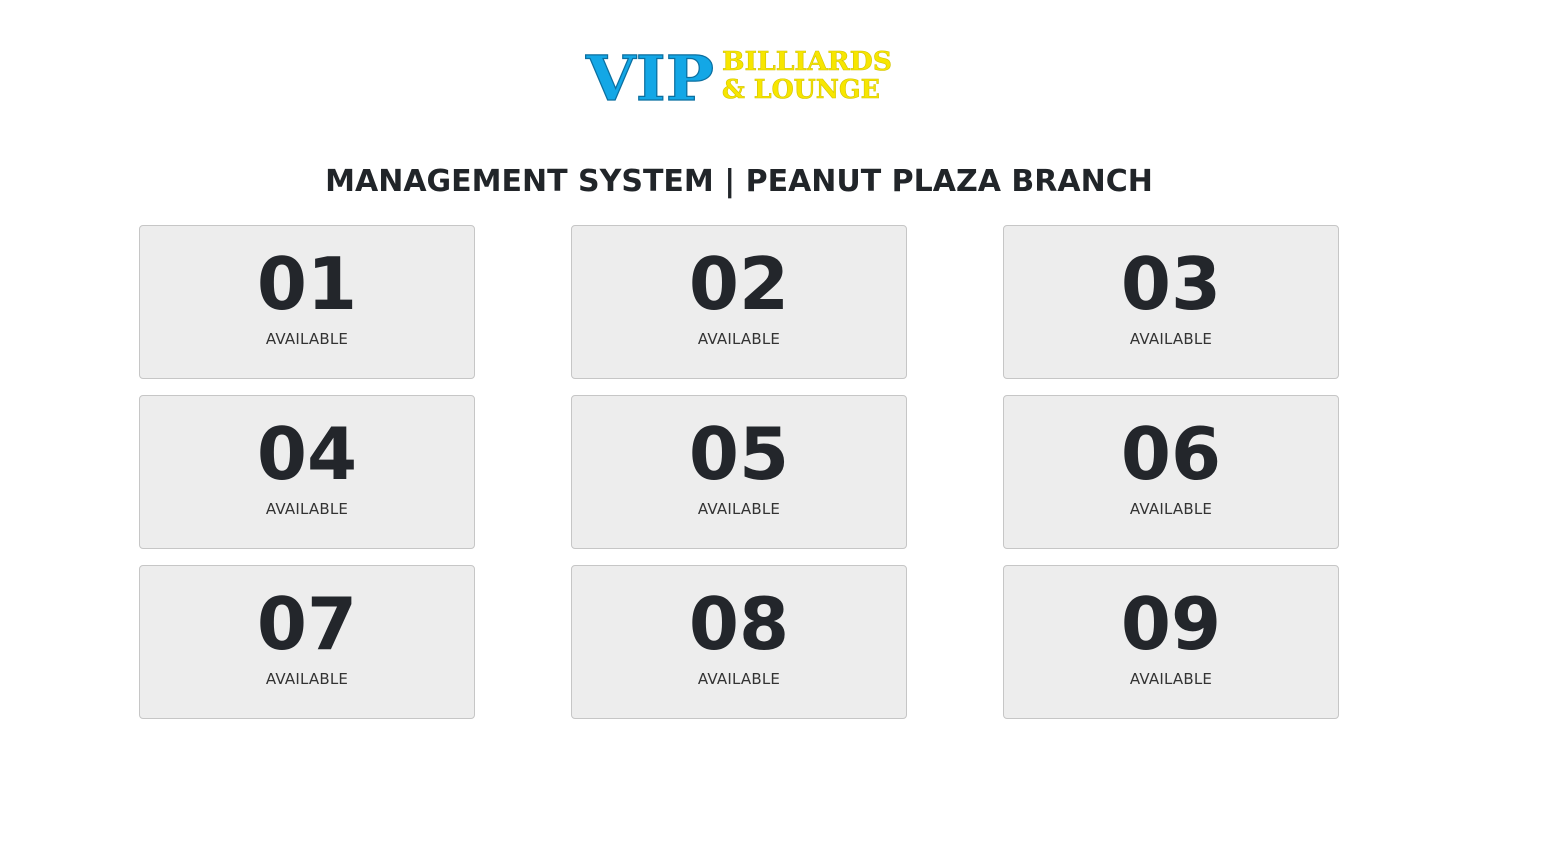  I want to click on table-card-02: 02 AVAILABLE, so click(739, 302).